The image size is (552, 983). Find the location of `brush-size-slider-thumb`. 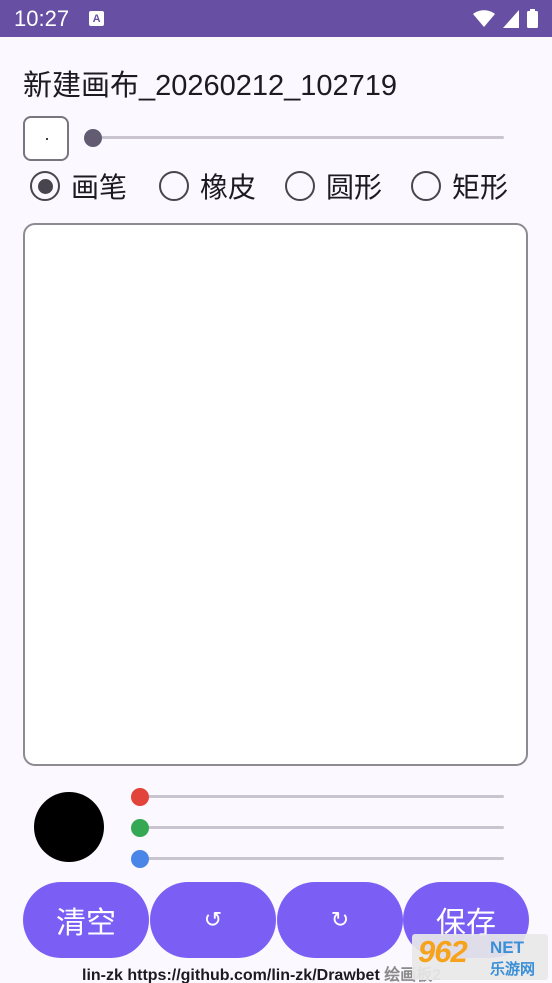

brush-size-slider-thumb is located at coordinates (93, 138).